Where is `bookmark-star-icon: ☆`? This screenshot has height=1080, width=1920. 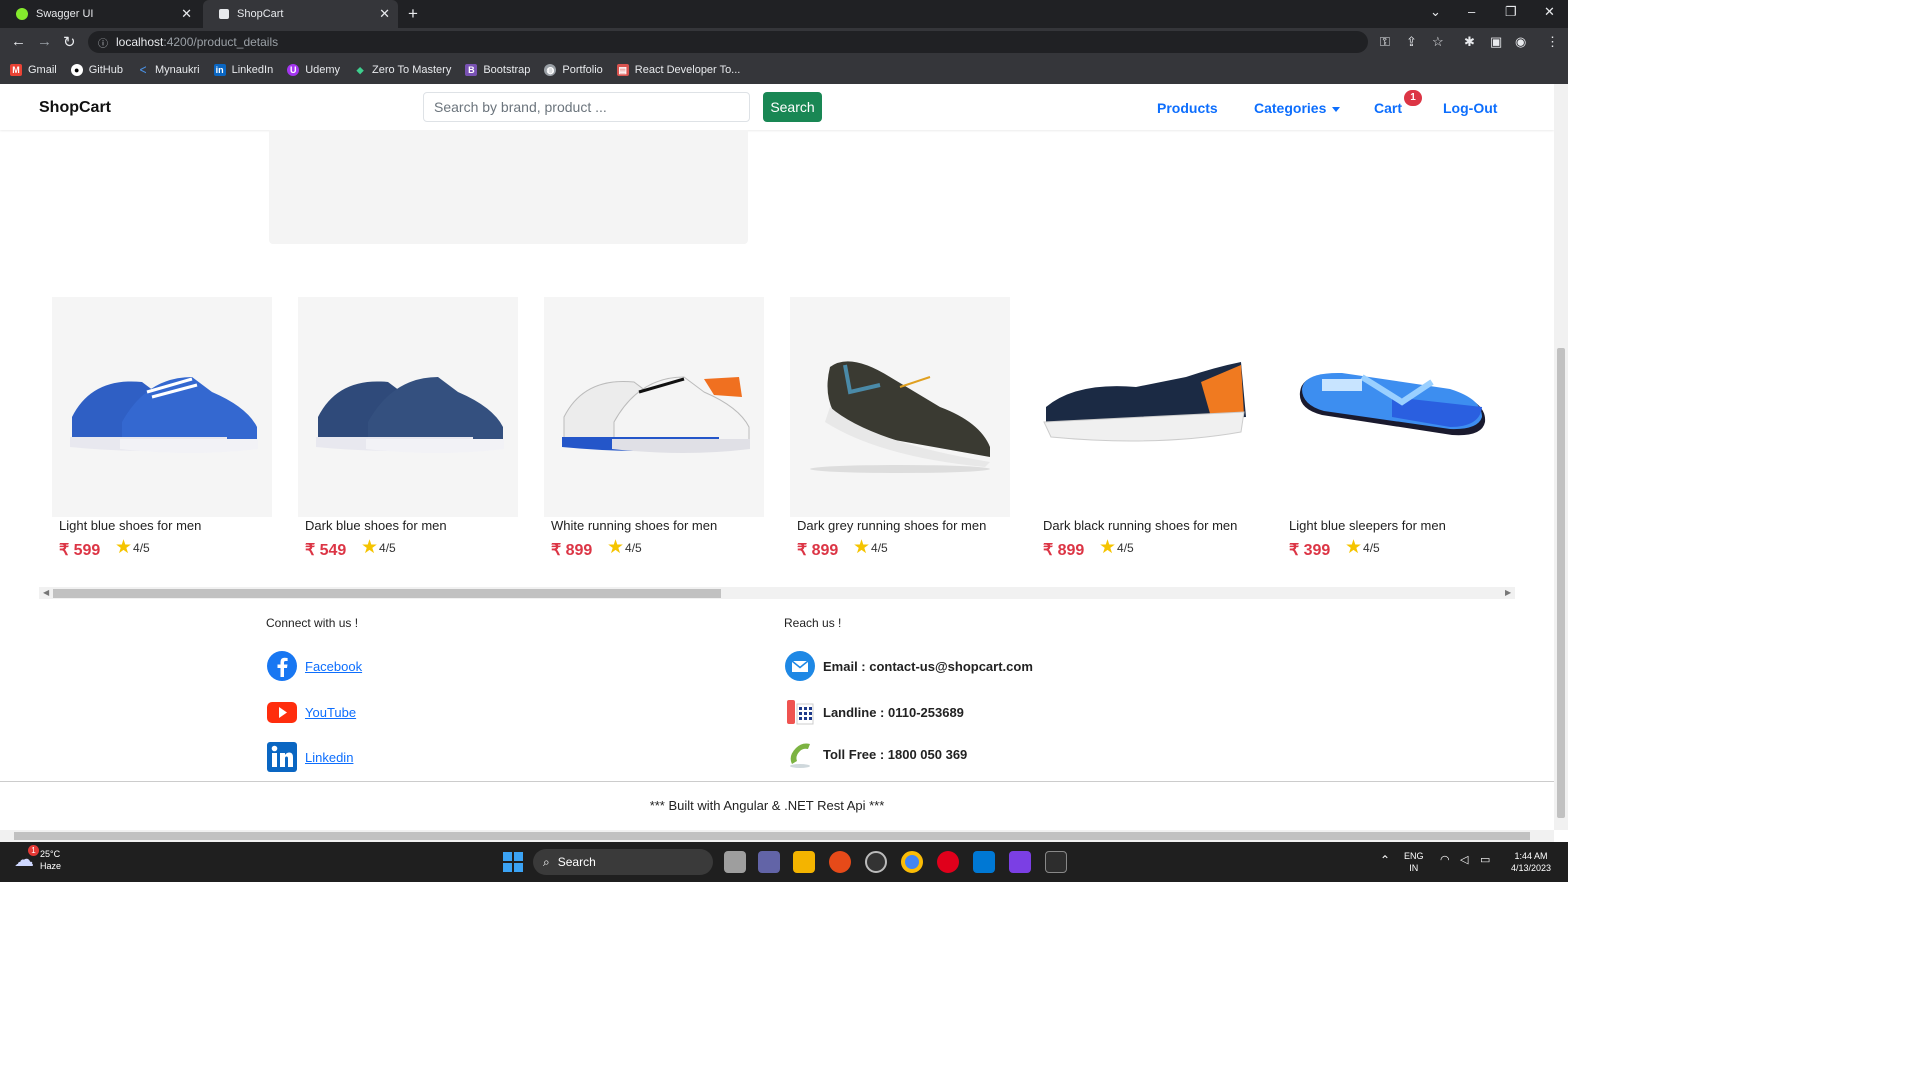
bookmark-star-icon: ☆ is located at coordinates (1438, 42).